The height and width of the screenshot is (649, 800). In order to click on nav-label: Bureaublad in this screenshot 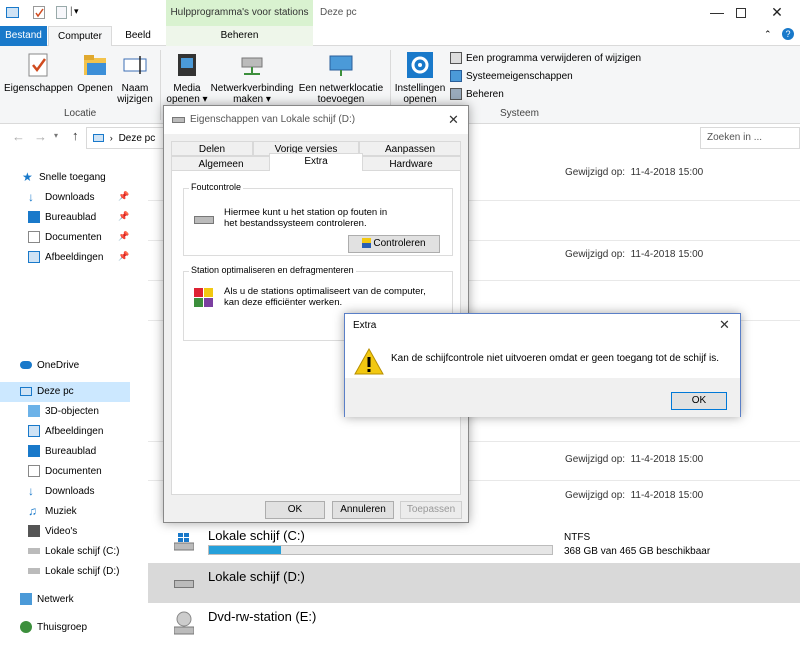, I will do `click(71, 451)`.